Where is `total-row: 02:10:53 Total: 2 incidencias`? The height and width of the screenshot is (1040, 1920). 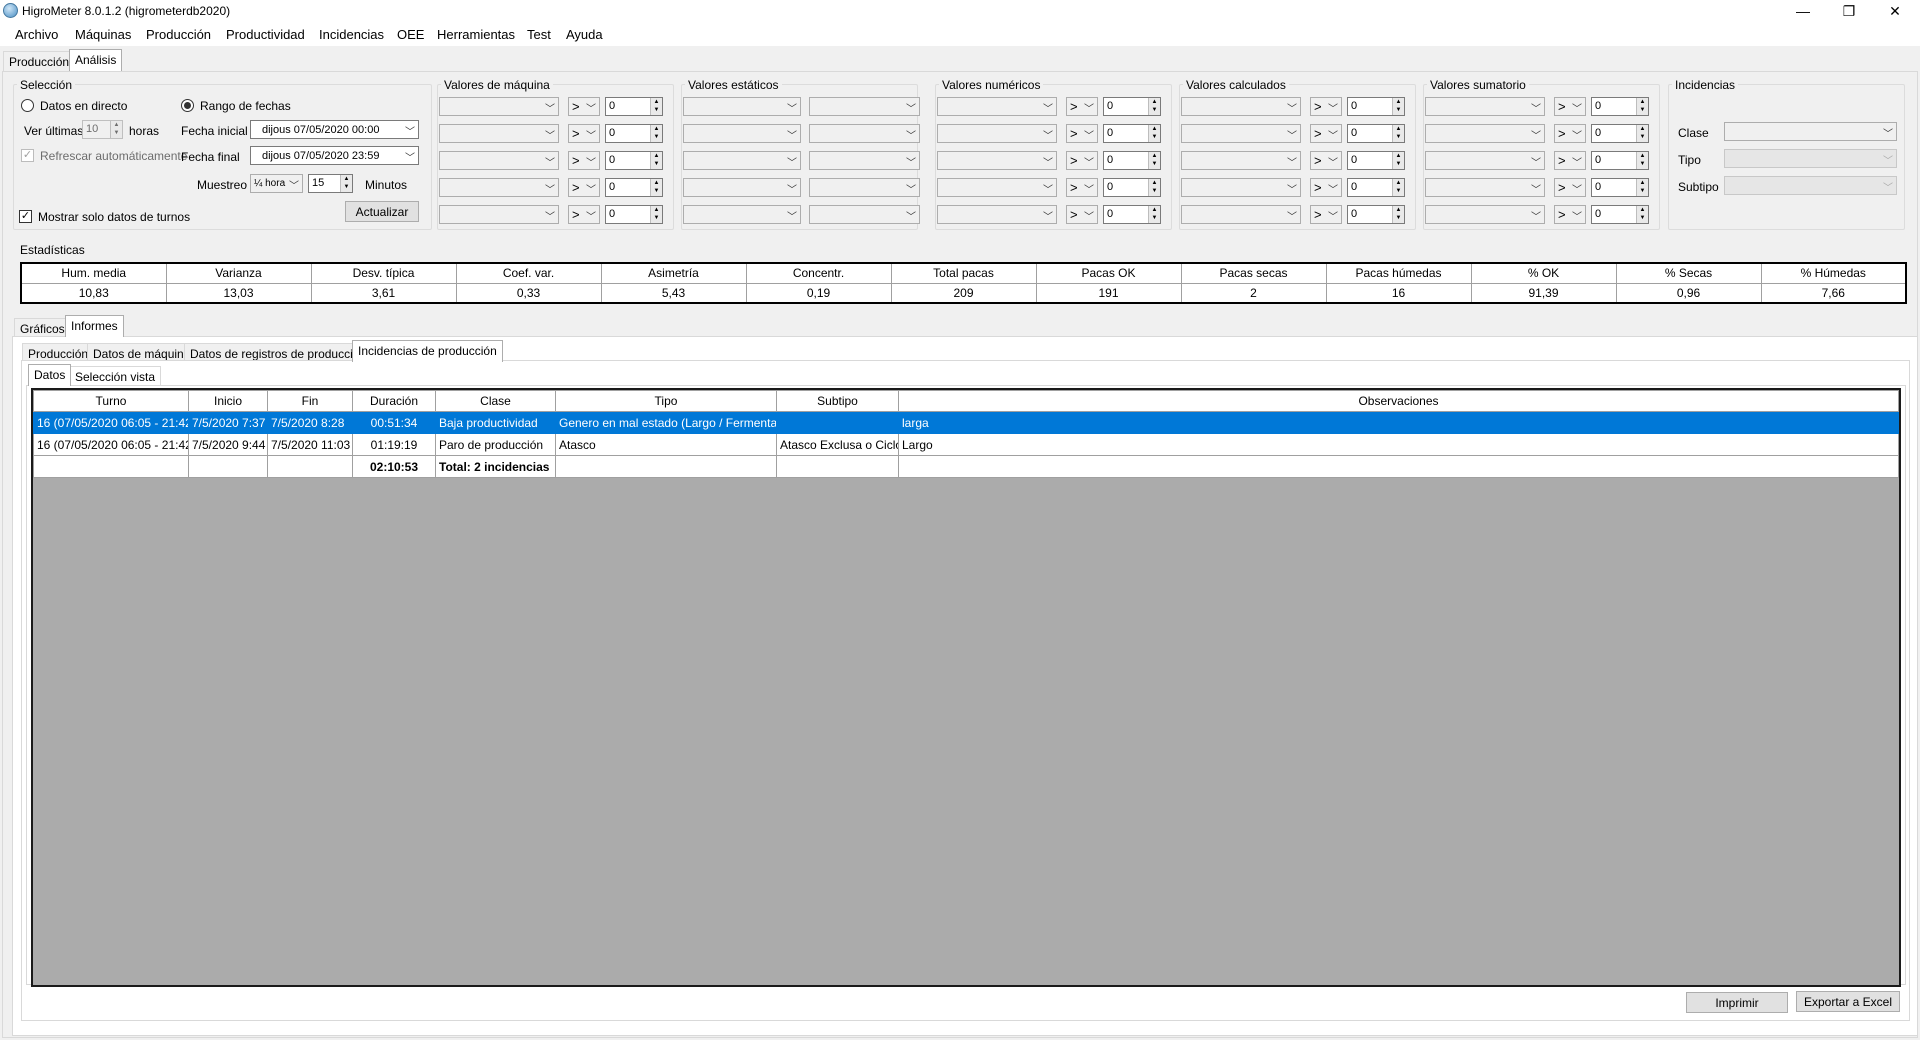
total-row: 02:10:53 Total: 2 incidencias is located at coordinates (966, 466).